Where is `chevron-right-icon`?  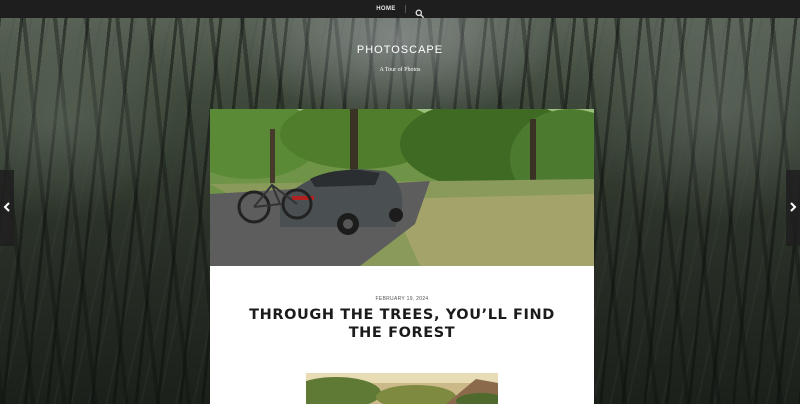
chevron-right-icon is located at coordinates (793, 208).